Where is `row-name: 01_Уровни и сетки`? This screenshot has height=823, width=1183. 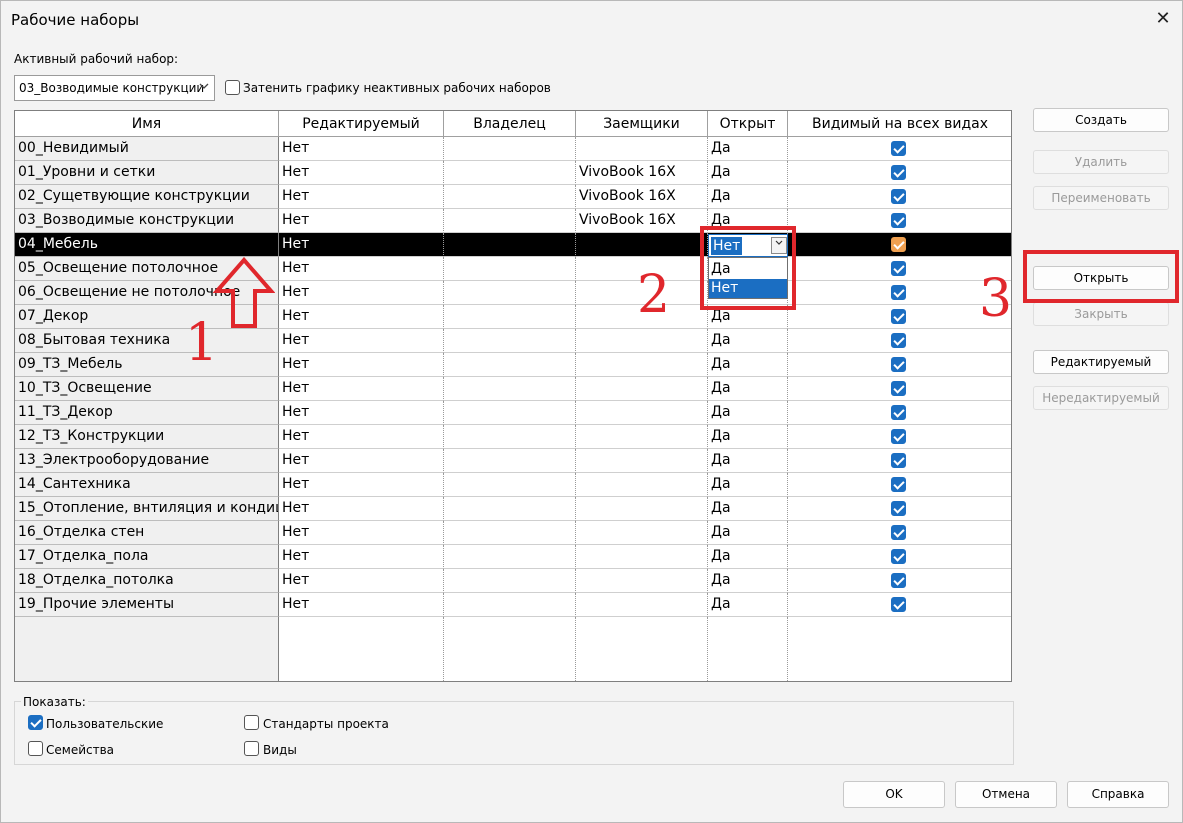
row-name: 01_Уровни и сетки is located at coordinates (147, 173).